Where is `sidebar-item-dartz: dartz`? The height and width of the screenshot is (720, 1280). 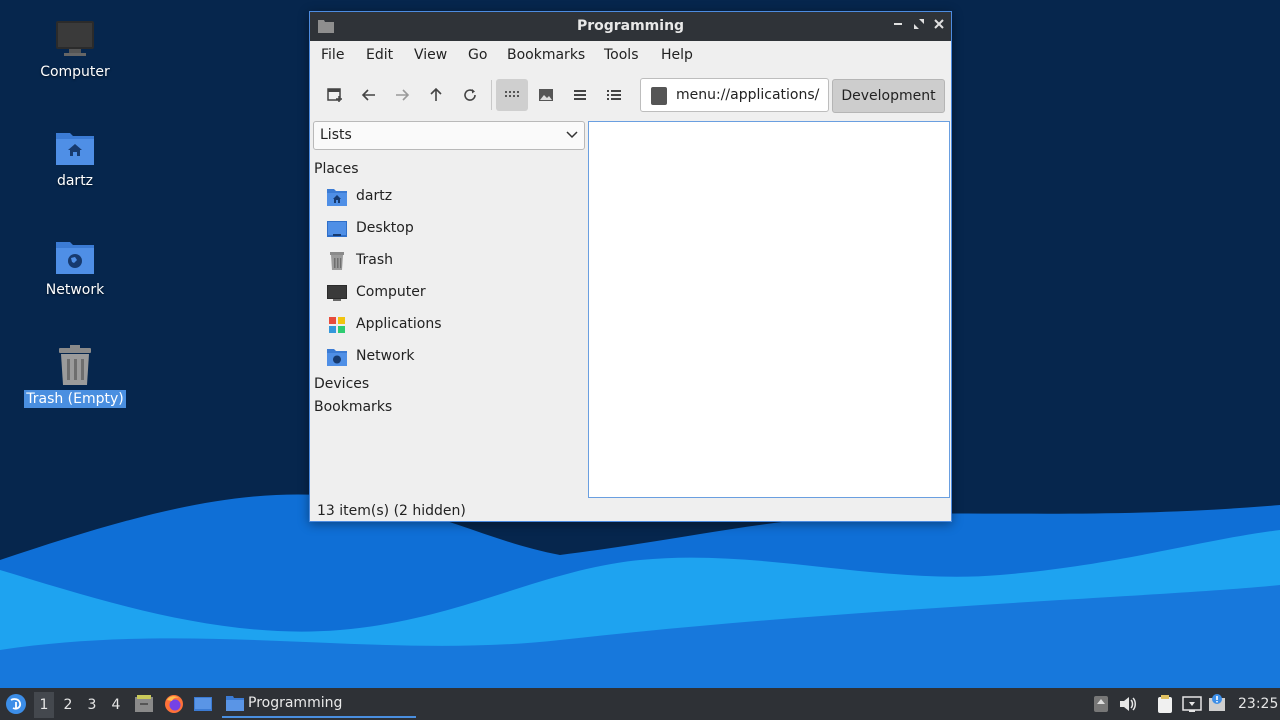
sidebar-item-dartz: dartz is located at coordinates (453, 197).